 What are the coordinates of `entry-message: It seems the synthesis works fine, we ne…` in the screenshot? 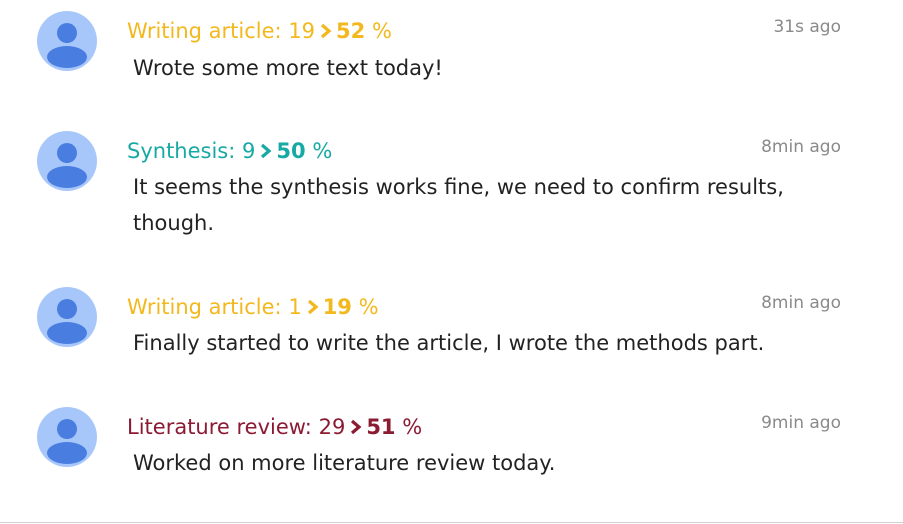 It's located at (458, 205).